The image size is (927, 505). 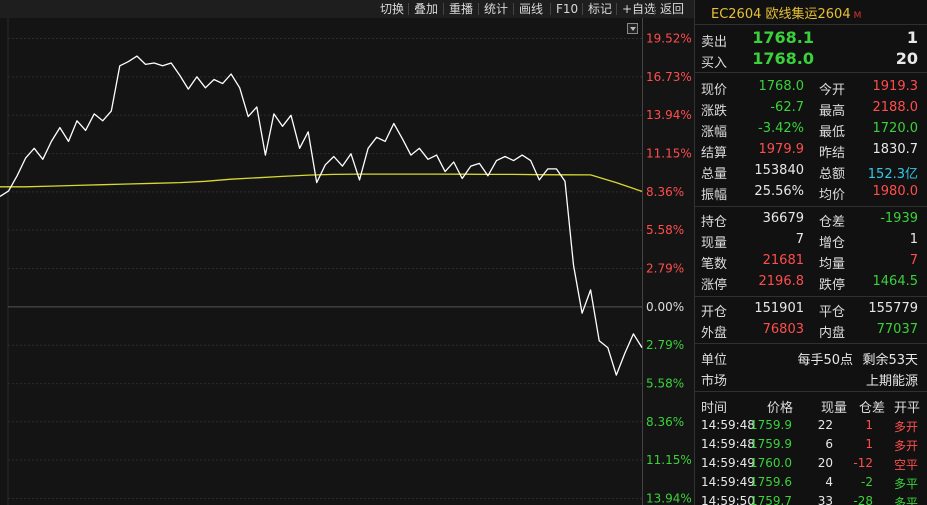 What do you see at coordinates (811, 444) in the screenshot?
I see `trade-row: 14:59:48 1759.9 6 1 多开` at bounding box center [811, 444].